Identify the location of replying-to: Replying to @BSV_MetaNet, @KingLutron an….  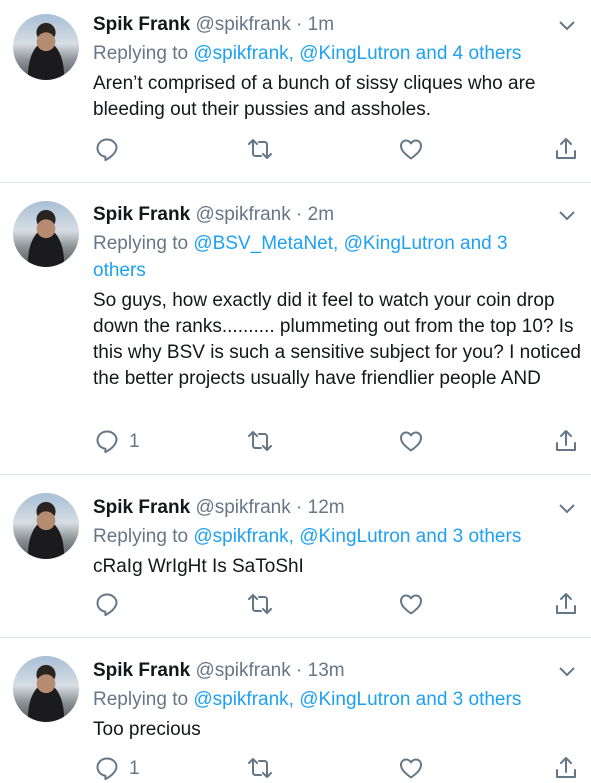
(318, 257).